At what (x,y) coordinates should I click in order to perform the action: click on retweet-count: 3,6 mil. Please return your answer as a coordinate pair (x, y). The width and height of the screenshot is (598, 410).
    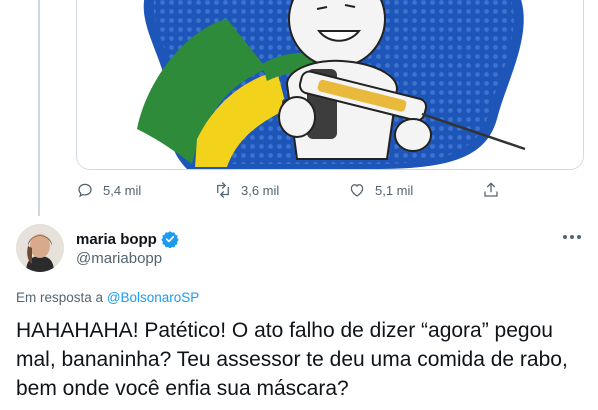
    Looking at the image, I should click on (260, 190).